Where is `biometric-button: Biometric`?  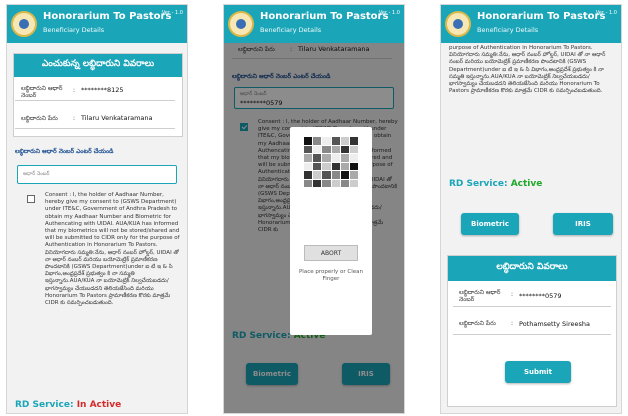 biometric-button: Biometric is located at coordinates (490, 224).